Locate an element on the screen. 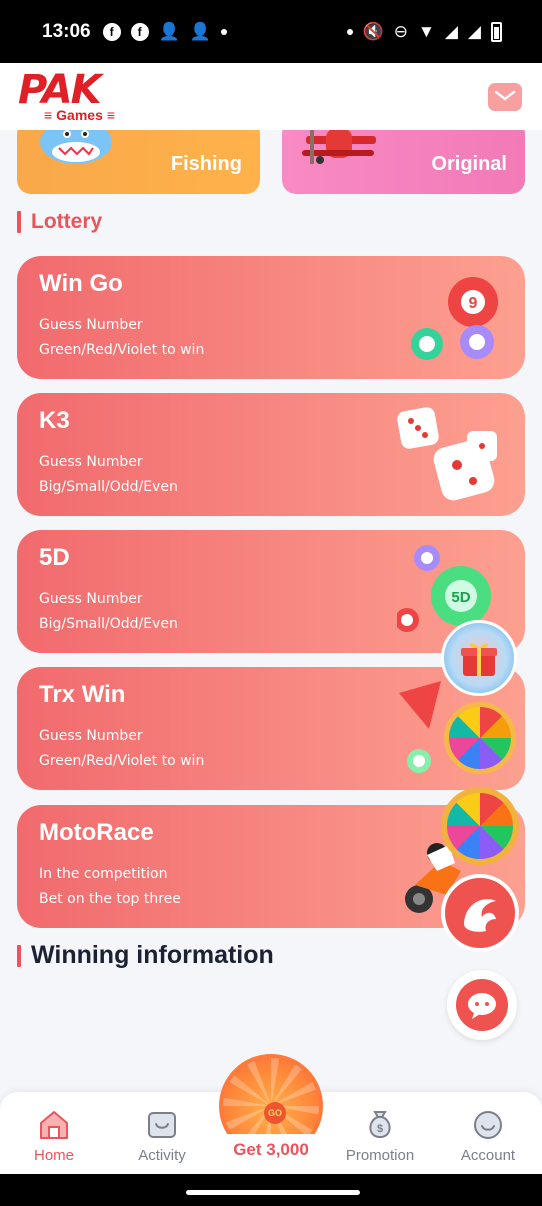 The height and width of the screenshot is (1206, 542). card-title: Win Go is located at coordinates (81, 283).